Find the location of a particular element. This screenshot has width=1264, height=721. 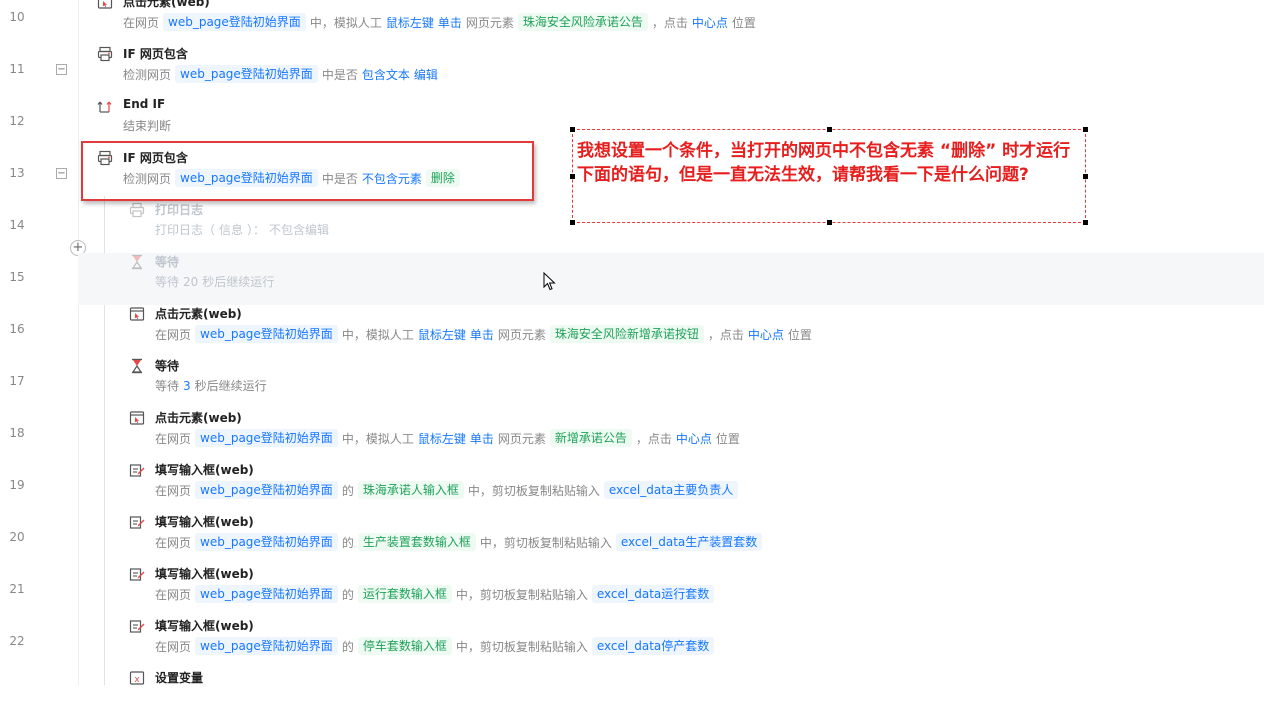

wait-icon is located at coordinates (137, 262).